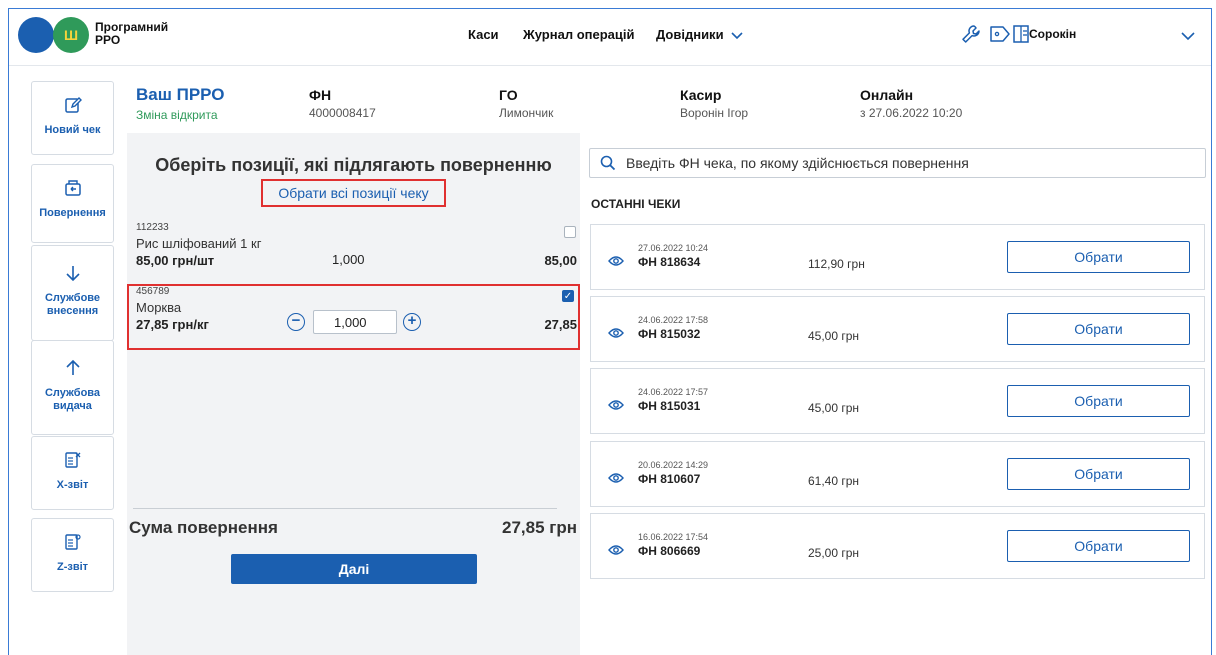 The height and width of the screenshot is (655, 1216). What do you see at coordinates (72, 203) in the screenshot?
I see `sidebar-return-button: Повернення` at bounding box center [72, 203].